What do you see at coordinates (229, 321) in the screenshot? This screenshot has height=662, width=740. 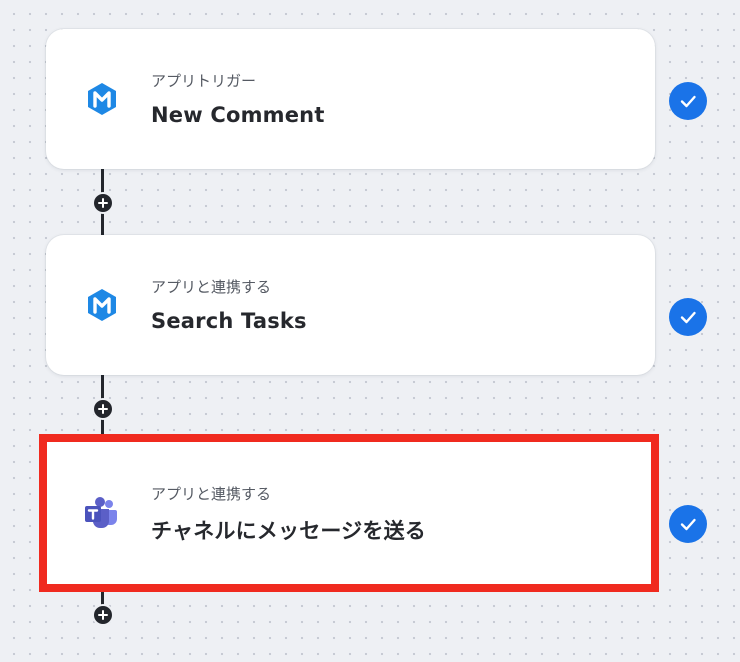 I see `step-title: Search Tasks` at bounding box center [229, 321].